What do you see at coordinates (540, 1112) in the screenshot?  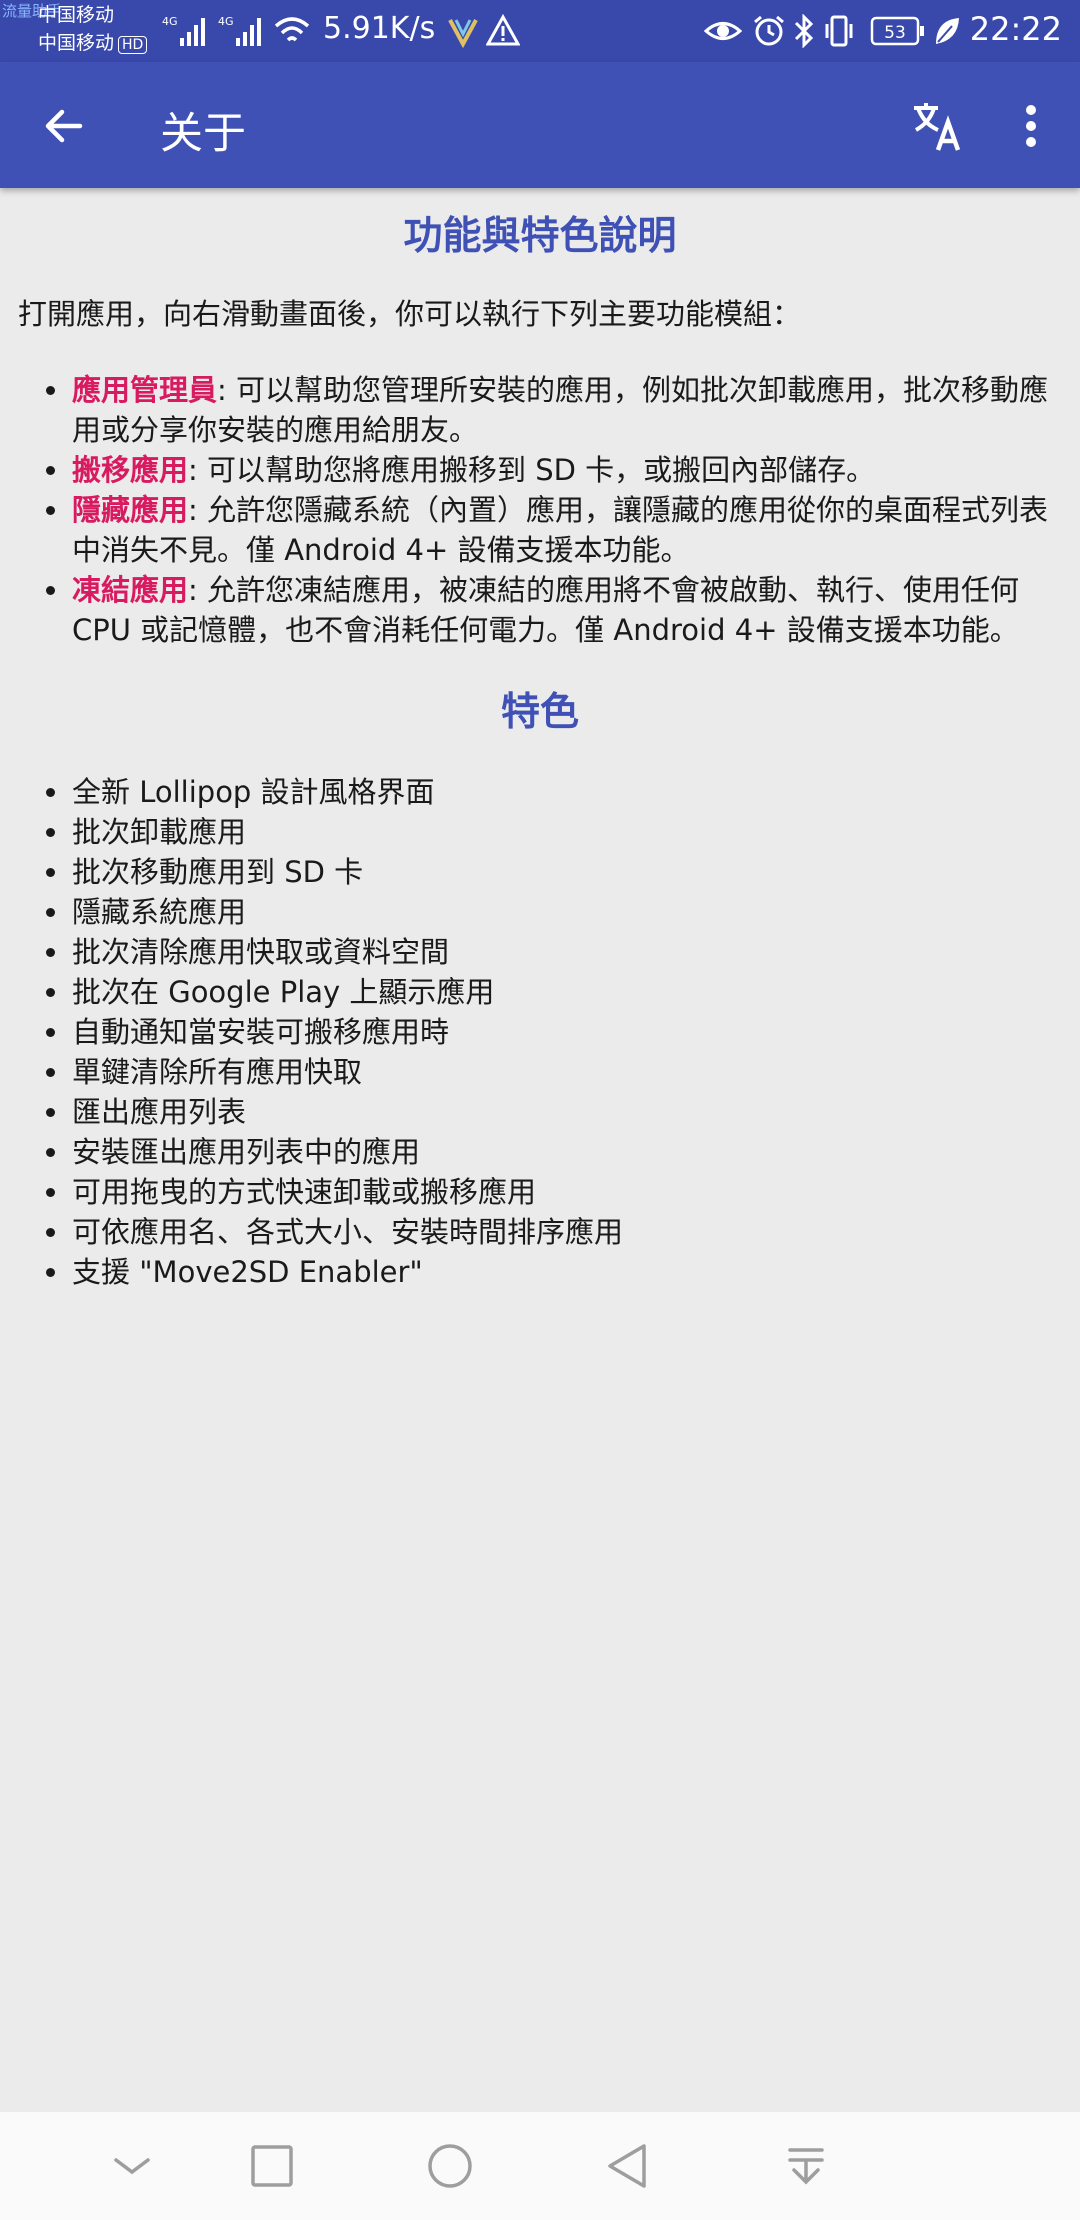 I see `list-item: 匯出應用列表` at bounding box center [540, 1112].